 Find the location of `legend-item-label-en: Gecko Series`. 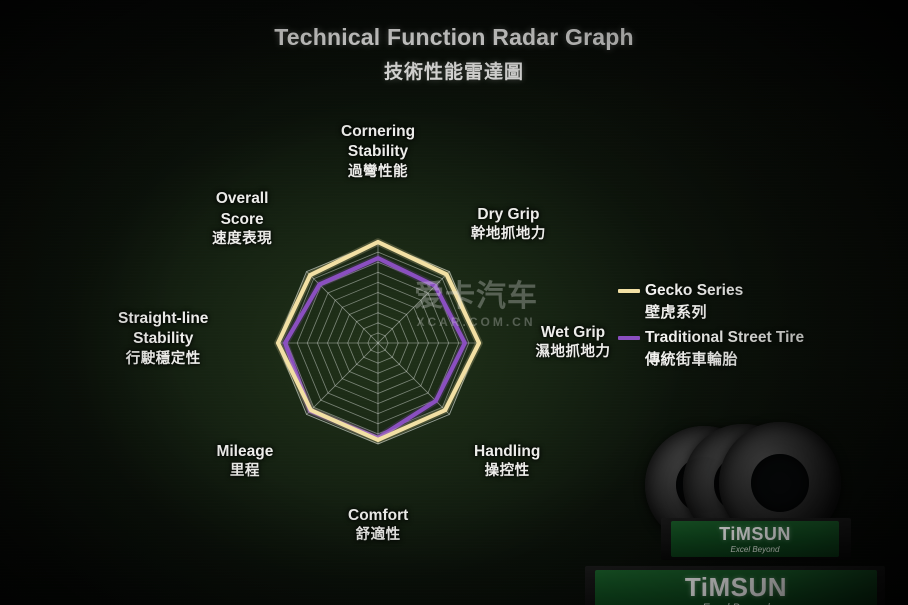

legend-item-label-en: Gecko Series is located at coordinates (694, 290).